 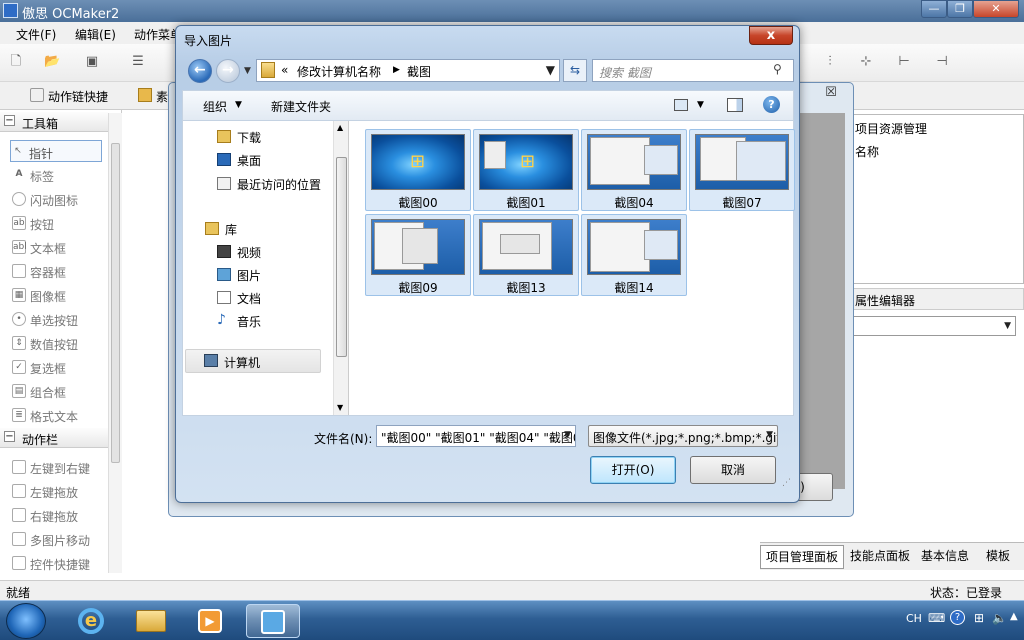 I want to click on refresh-button: ⇆, so click(x=575, y=70).